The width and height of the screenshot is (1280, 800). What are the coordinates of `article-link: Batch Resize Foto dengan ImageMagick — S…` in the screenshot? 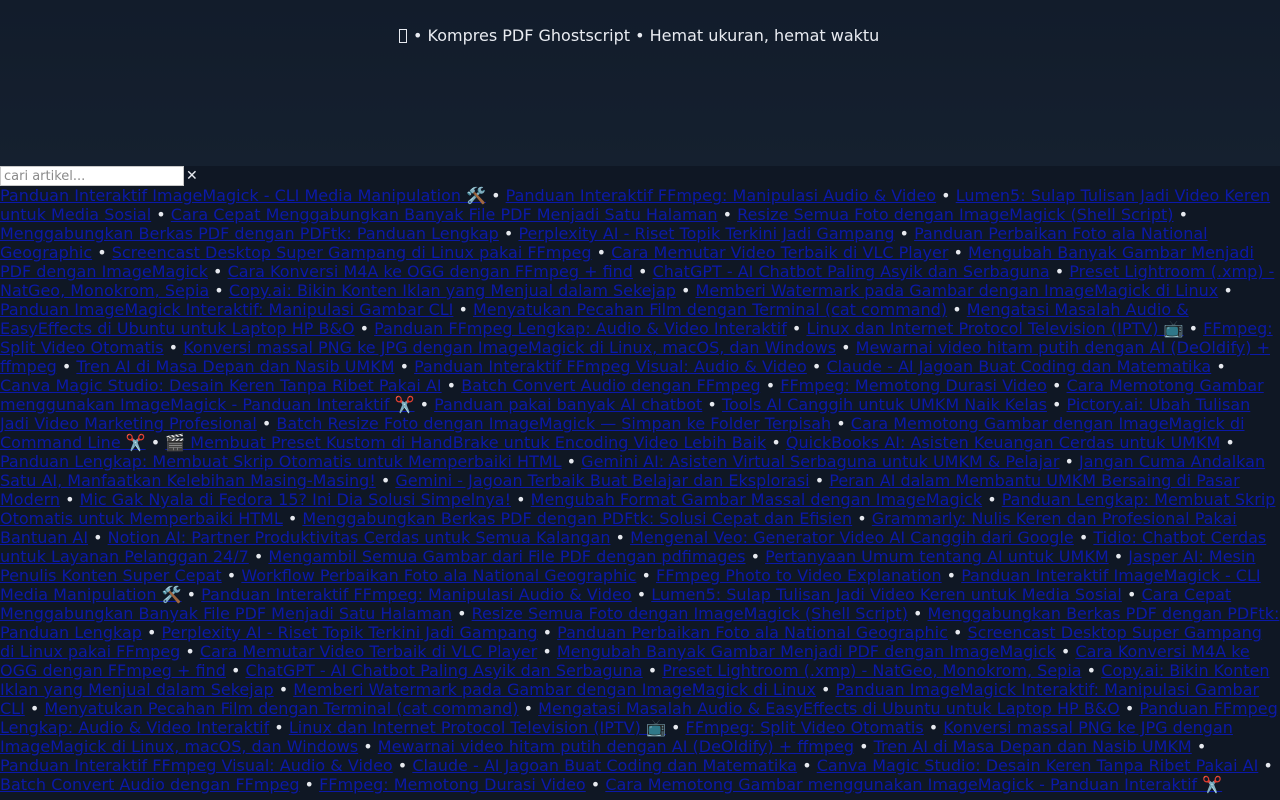 It's located at (553, 423).